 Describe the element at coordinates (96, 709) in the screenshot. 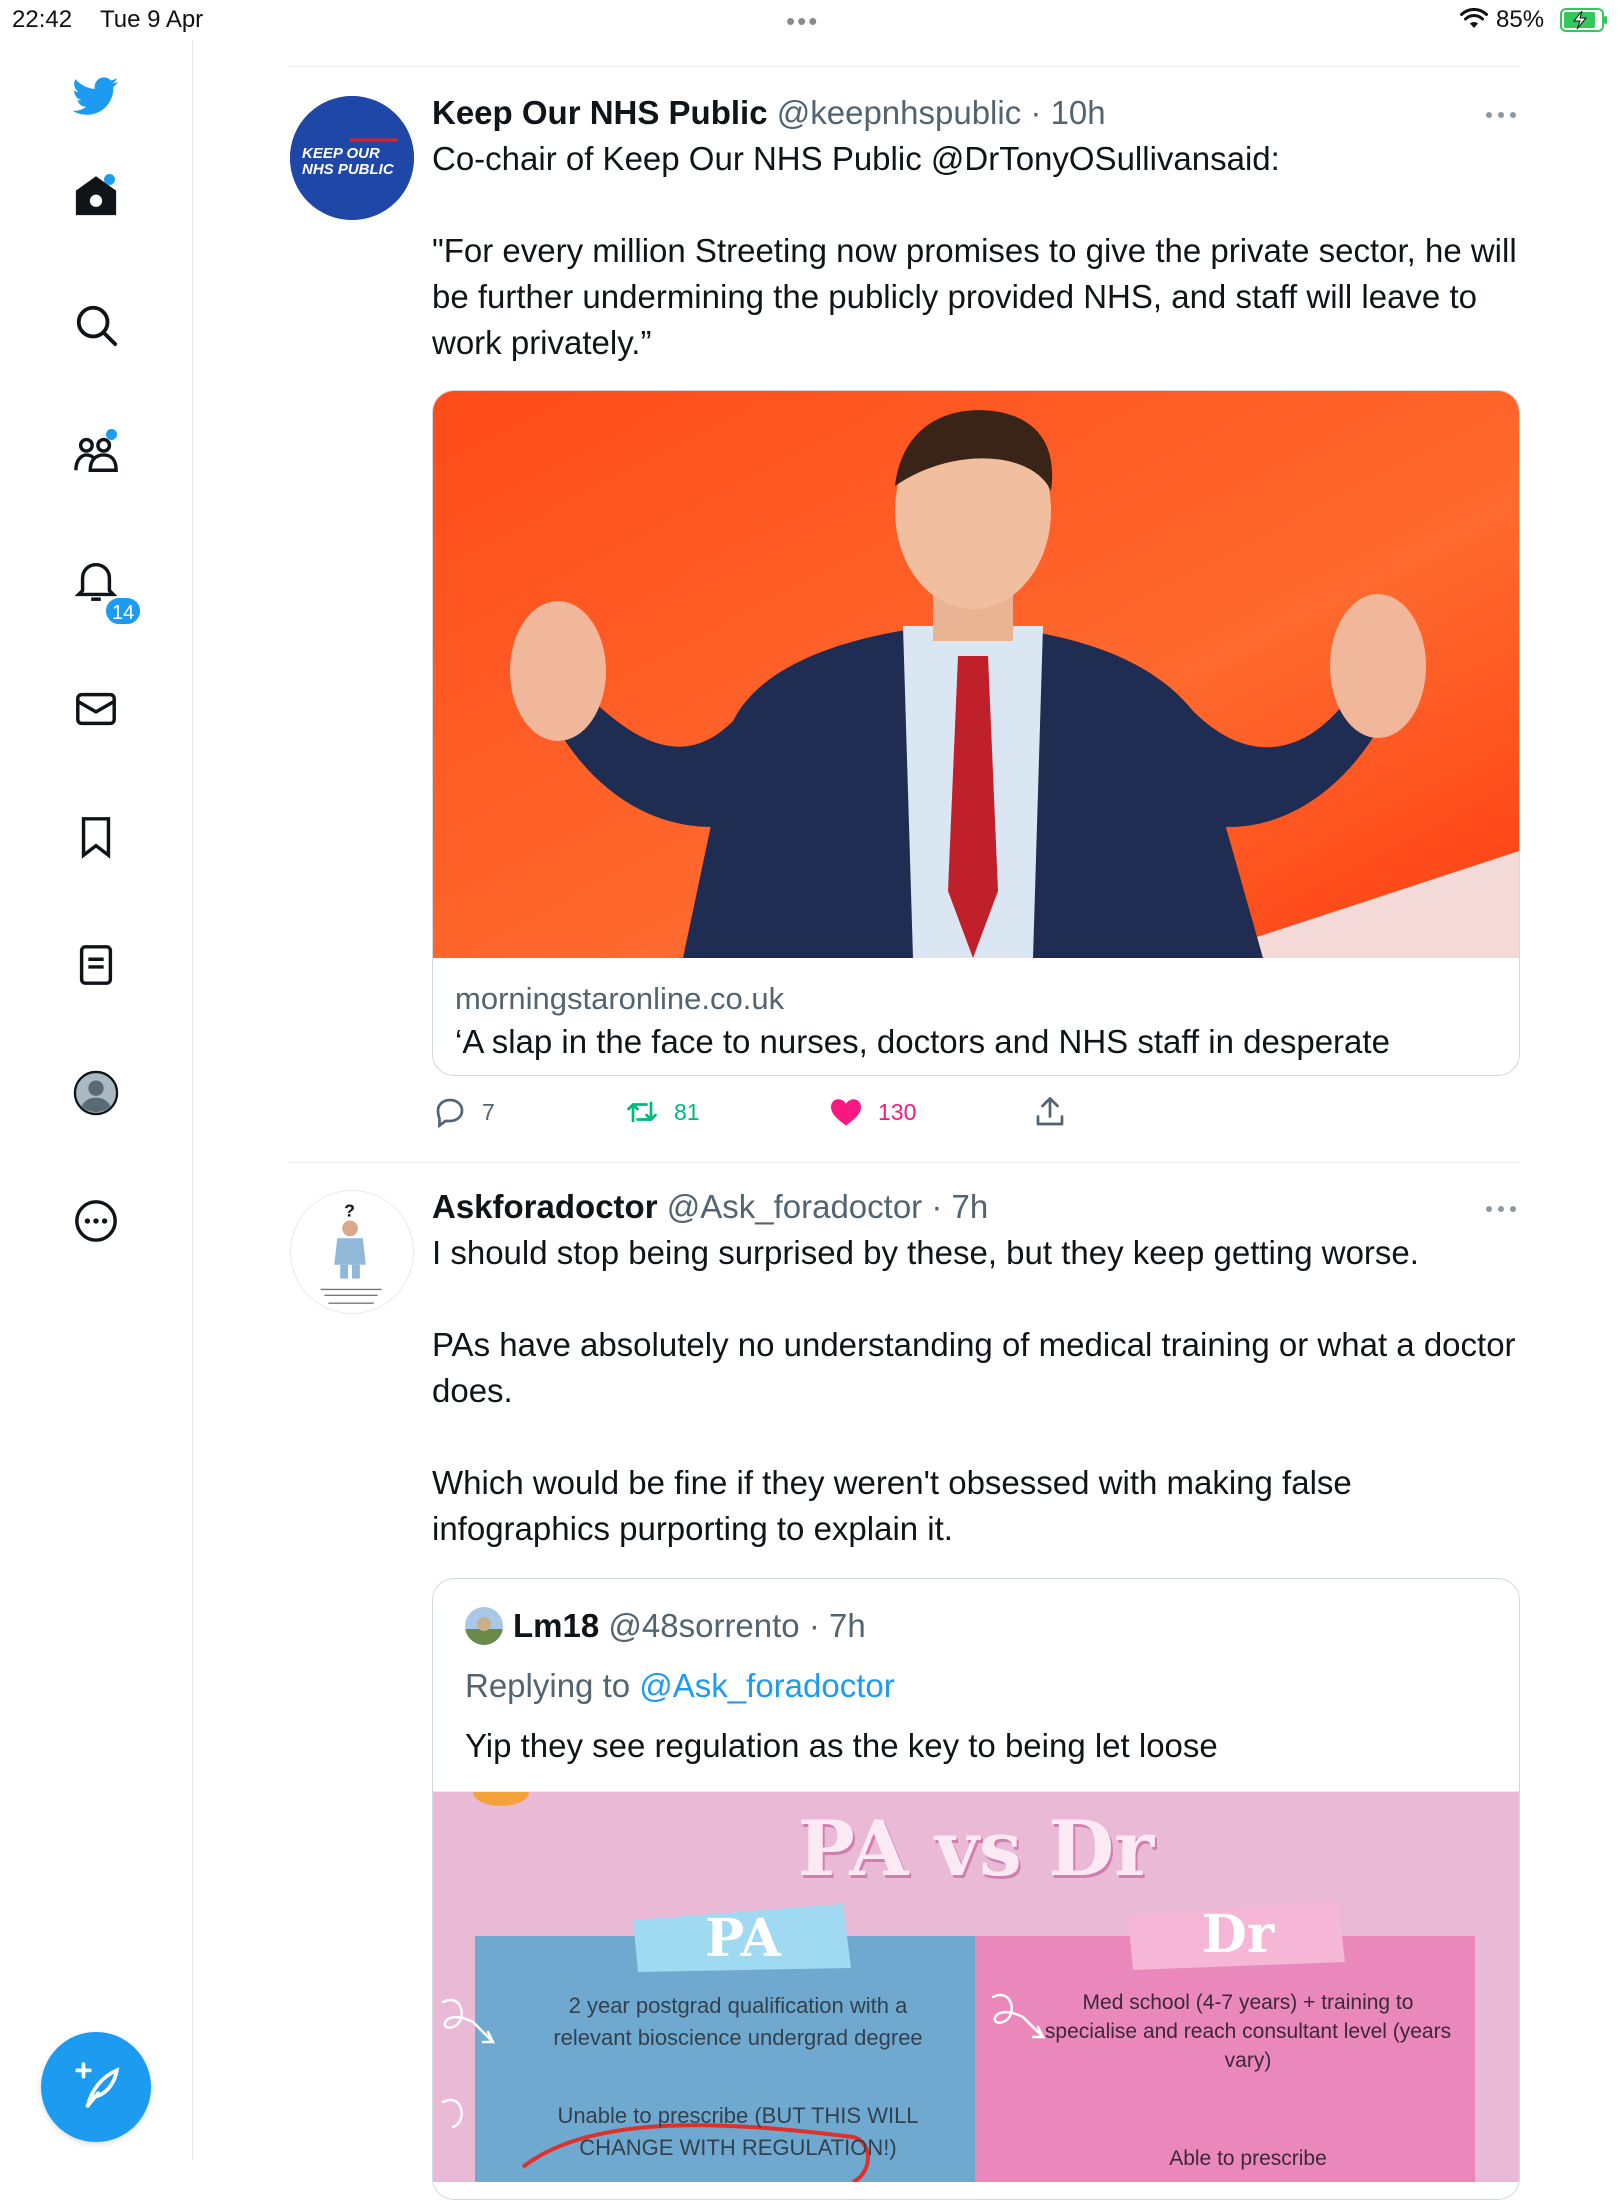

I see `mail-icon` at that location.